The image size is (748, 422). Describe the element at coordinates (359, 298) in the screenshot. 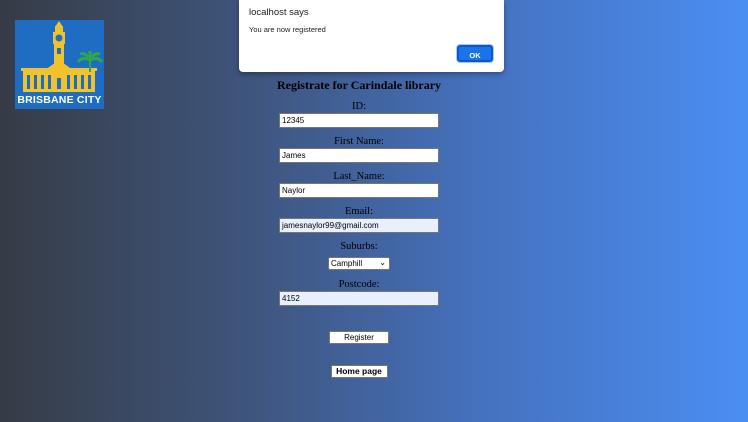

I see `postcode-input: 4152` at that location.